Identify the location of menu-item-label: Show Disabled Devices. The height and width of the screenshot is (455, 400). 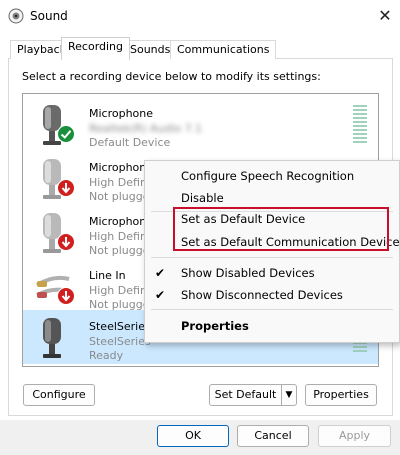
(248, 273).